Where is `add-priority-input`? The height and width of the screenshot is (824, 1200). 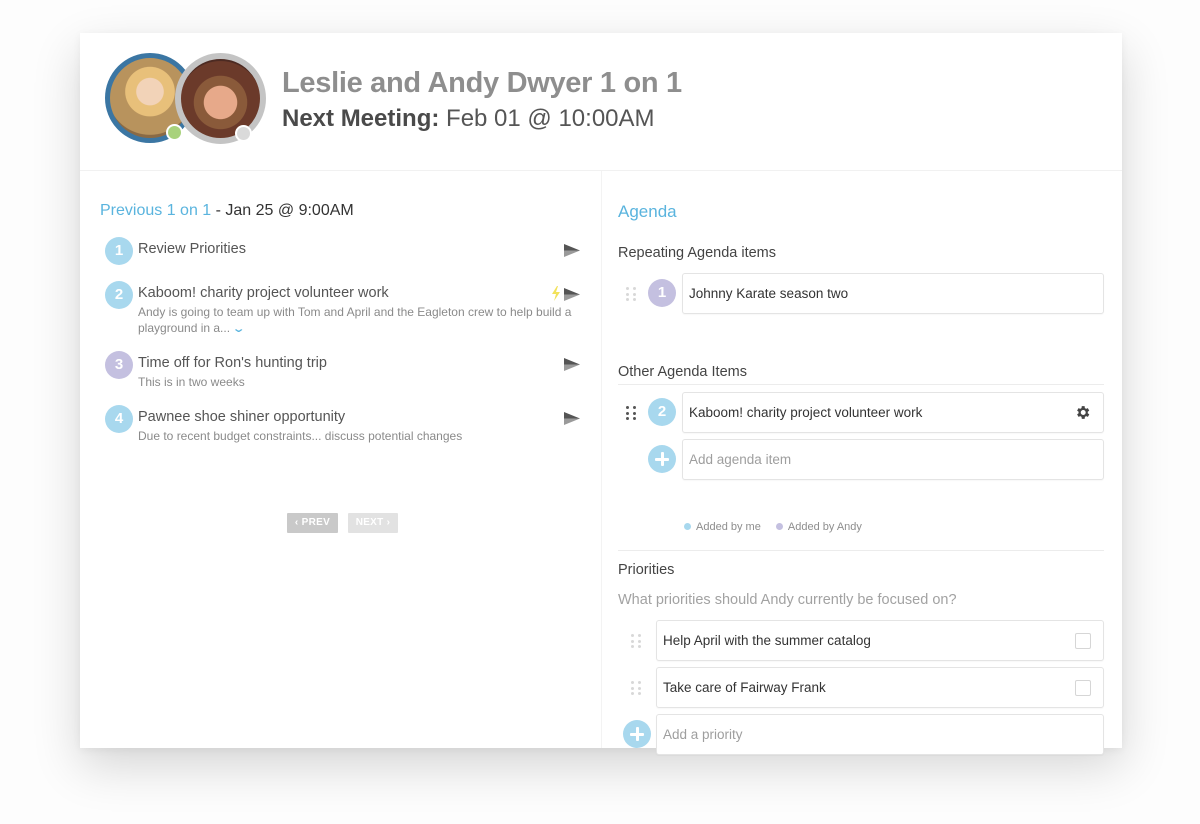 add-priority-input is located at coordinates (880, 734).